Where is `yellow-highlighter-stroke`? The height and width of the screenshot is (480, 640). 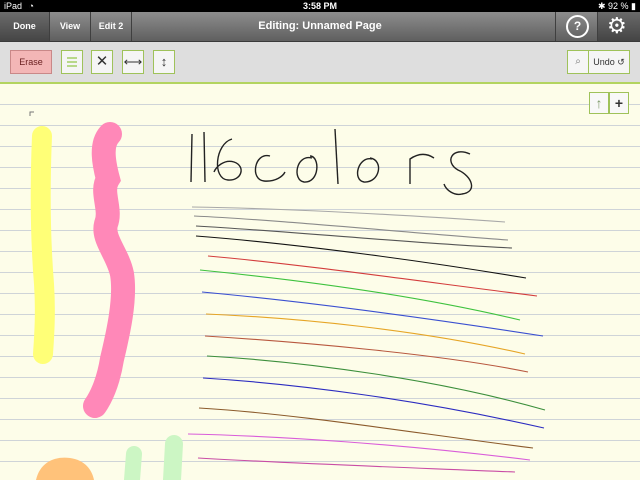
yellow-highlighter-stroke is located at coordinates (42, 245).